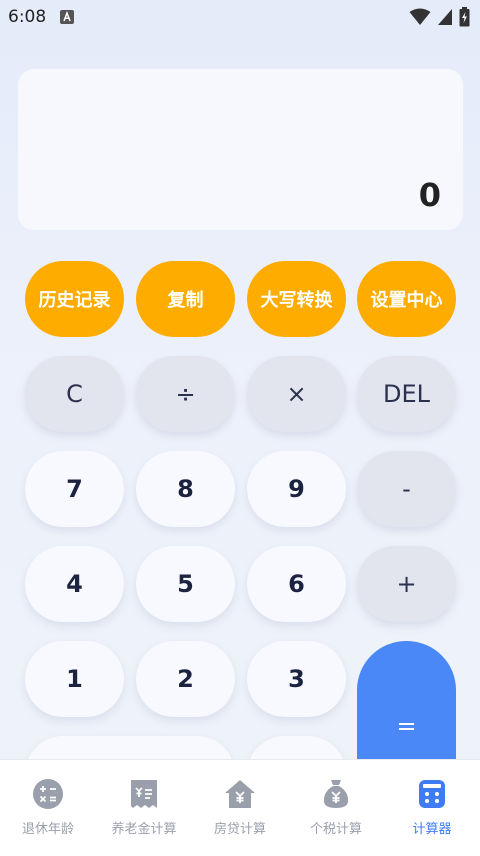  I want to click on multiply-button: ×, so click(296, 394).